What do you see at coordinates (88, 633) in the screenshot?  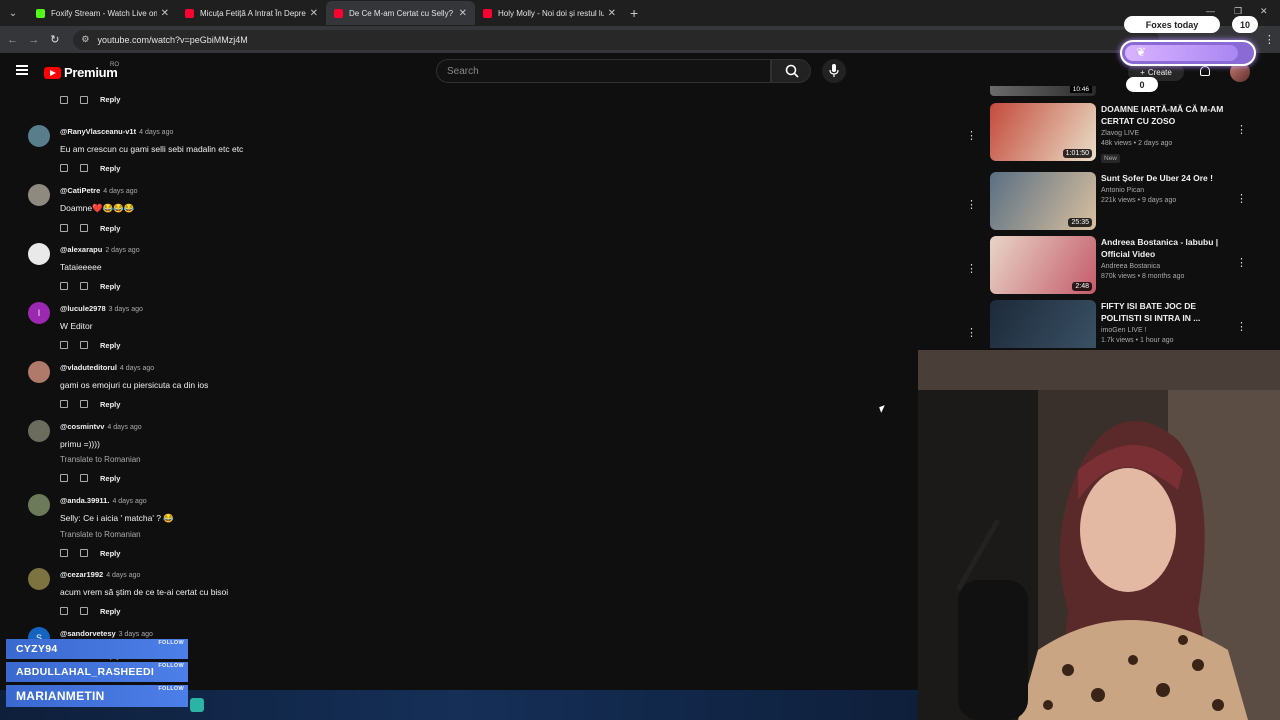 I see `comment-author: @sandorvetesy` at bounding box center [88, 633].